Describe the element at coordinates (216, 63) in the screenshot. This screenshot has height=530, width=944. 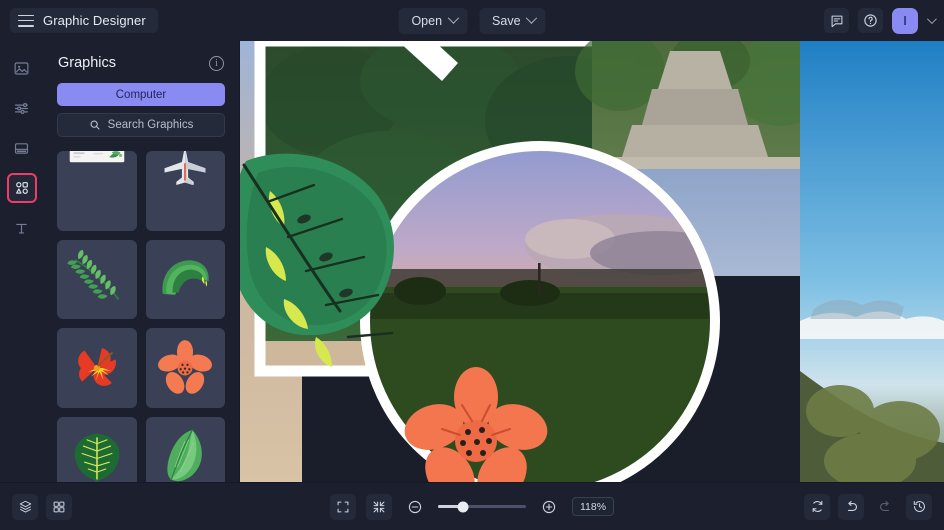
I see `info-icon: i` at that location.